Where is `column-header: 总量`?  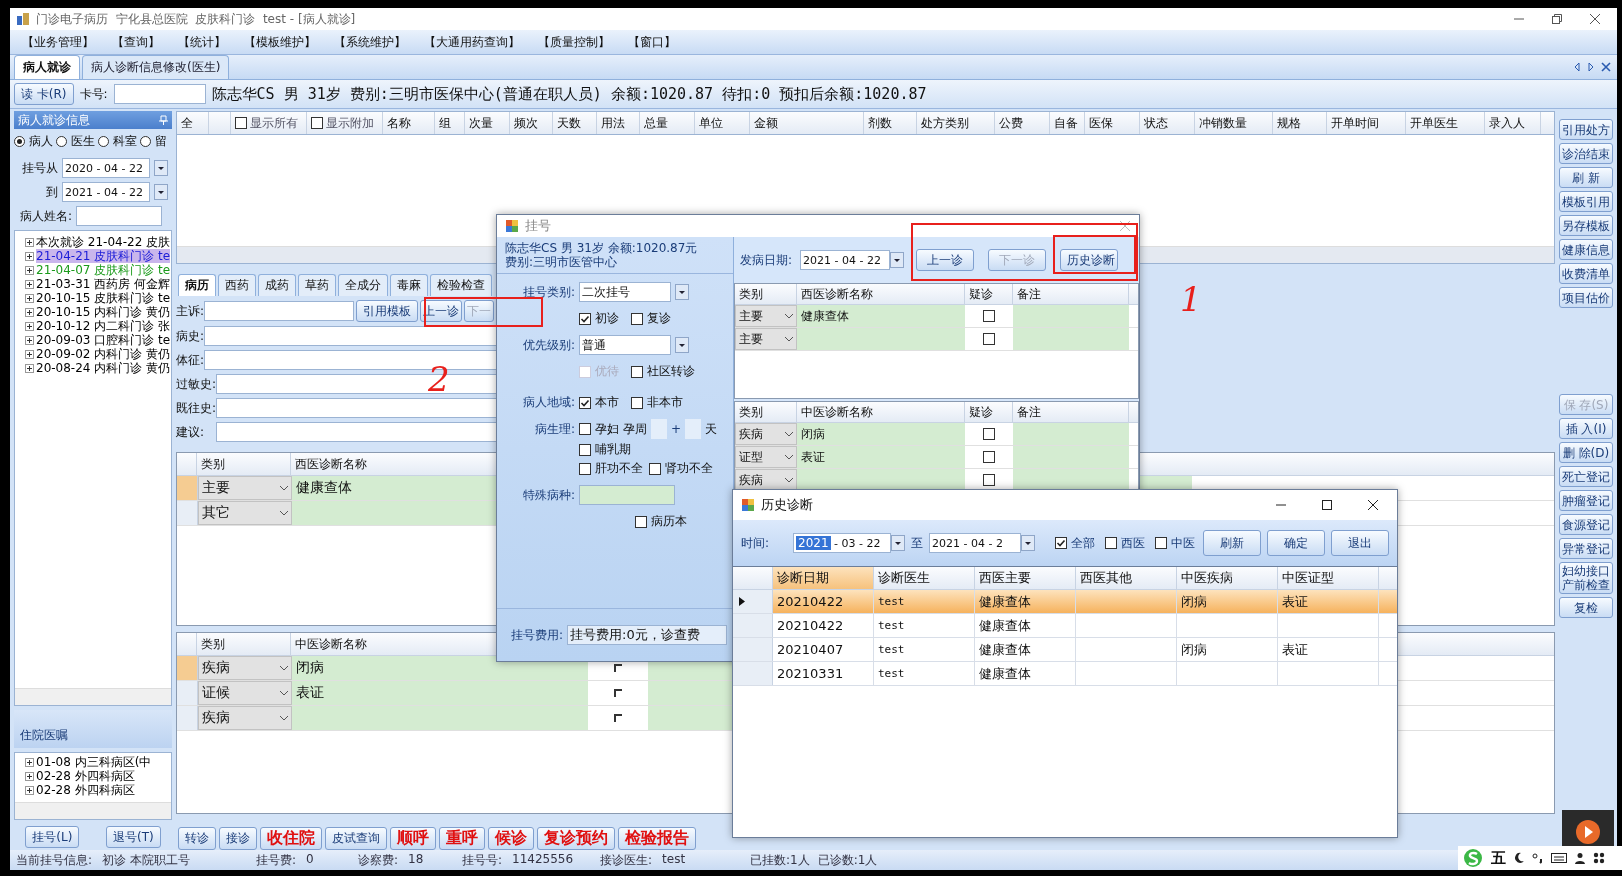 column-header: 总量 is located at coordinates (656, 123).